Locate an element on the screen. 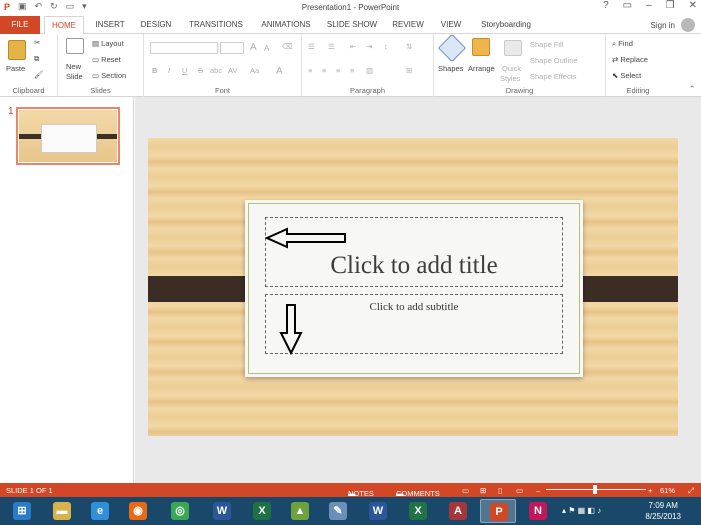 Image resolution: width=701 pixels, height=525 pixels. cut-icon: ✂ is located at coordinates (37, 42).